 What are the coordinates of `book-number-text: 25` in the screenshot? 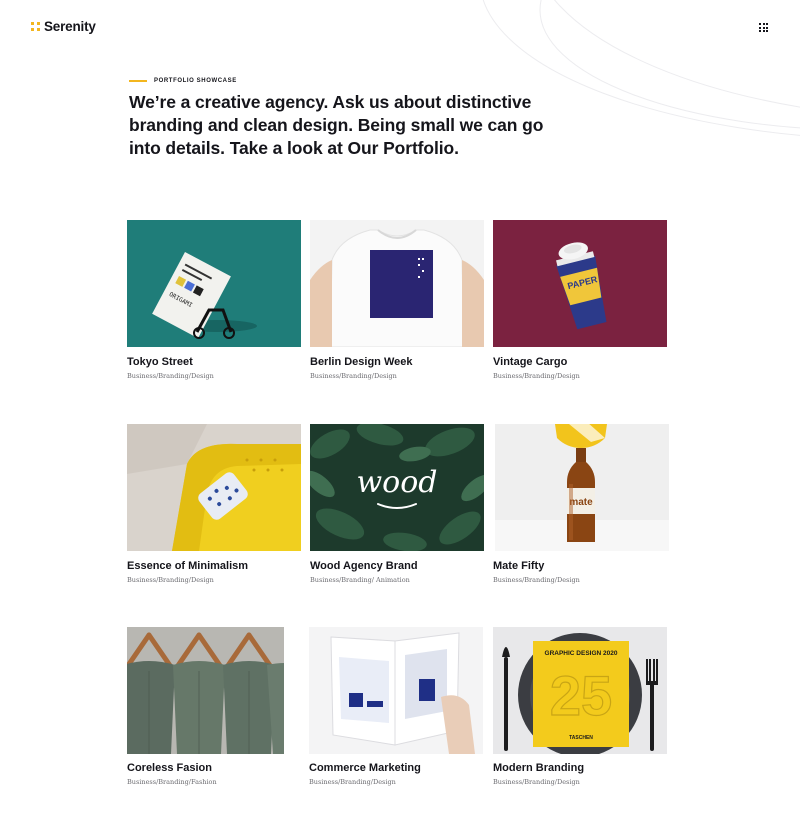 It's located at (581, 695).